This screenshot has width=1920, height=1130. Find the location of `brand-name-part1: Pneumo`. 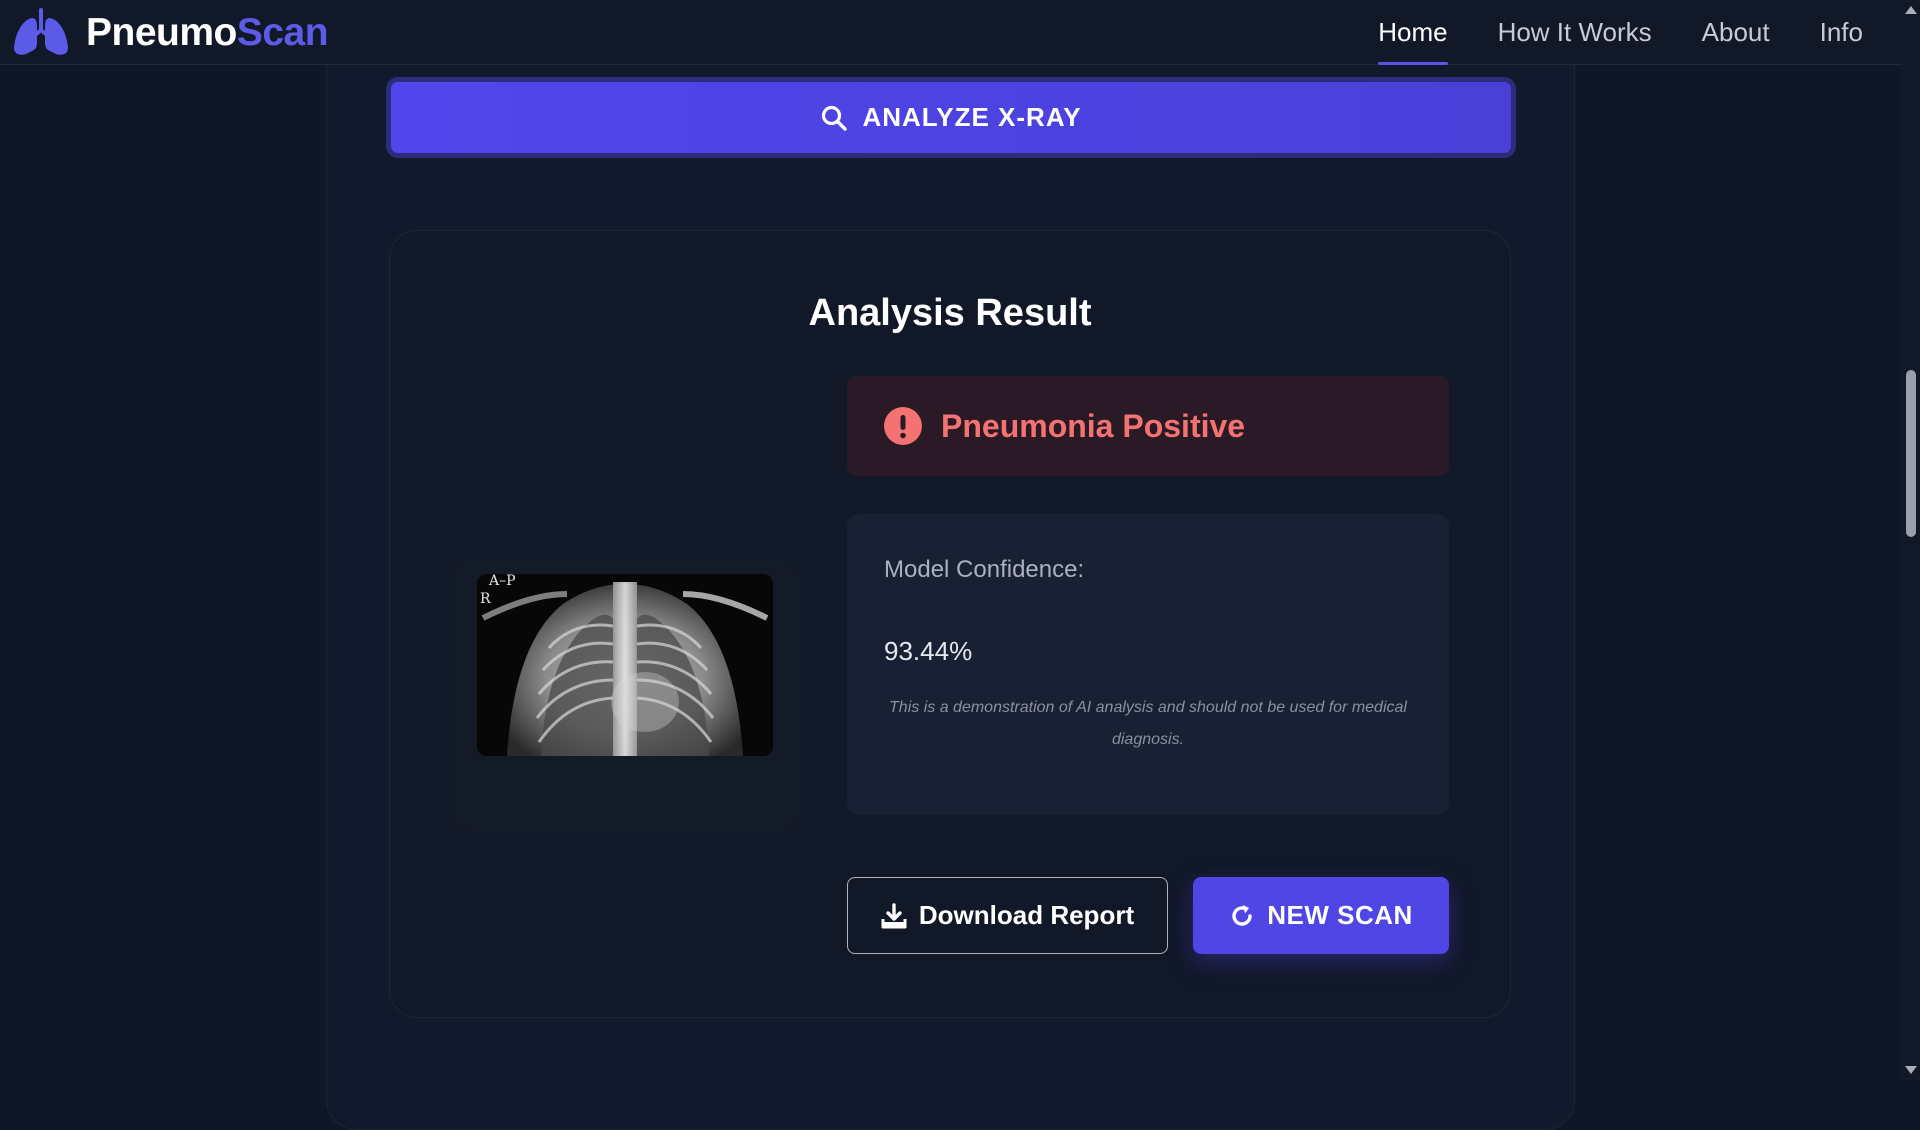

brand-name-part1: Pneumo is located at coordinates (161, 32).